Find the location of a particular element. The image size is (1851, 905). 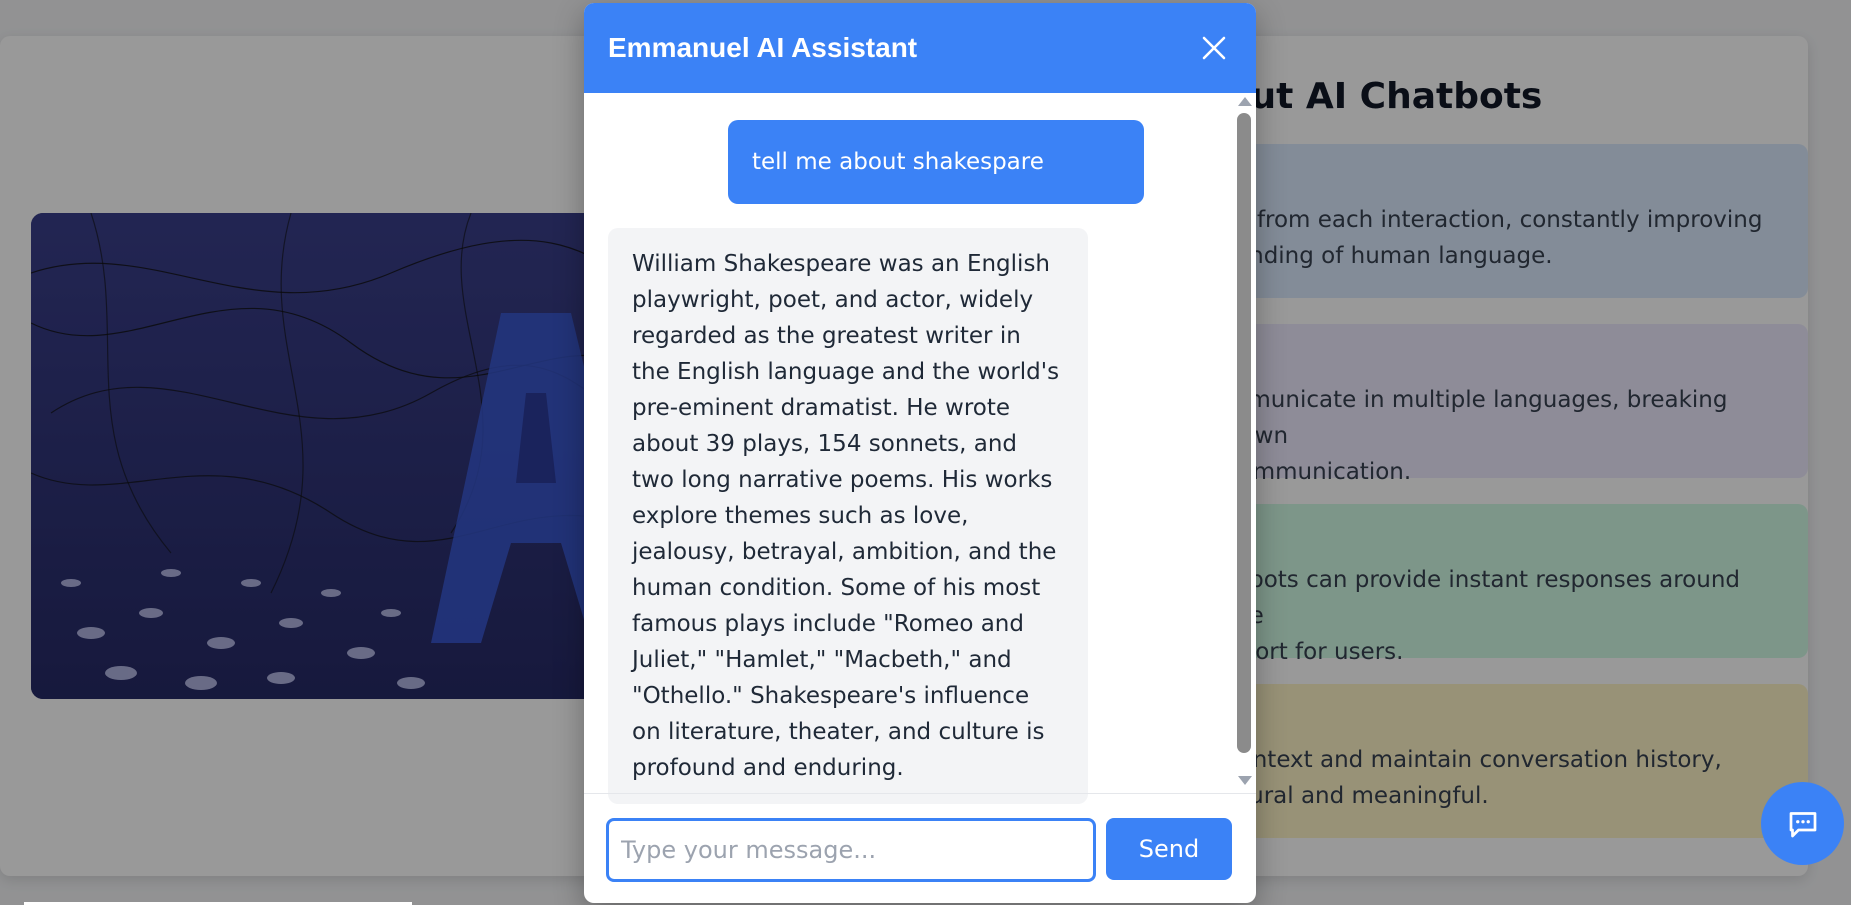

message-scrollbar is located at coordinates (1244, 441).